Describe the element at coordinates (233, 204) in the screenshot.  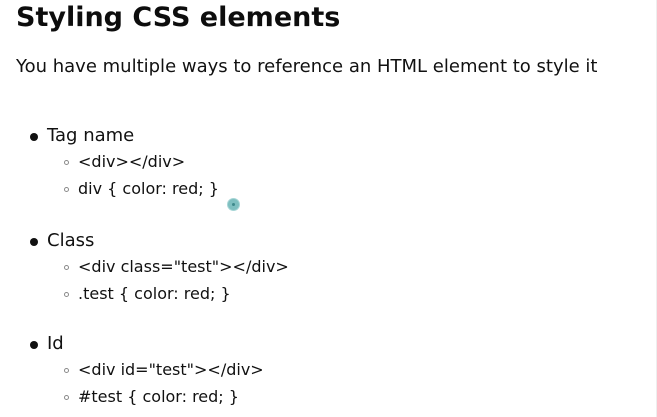
I see `mouse-cursor-icon` at that location.